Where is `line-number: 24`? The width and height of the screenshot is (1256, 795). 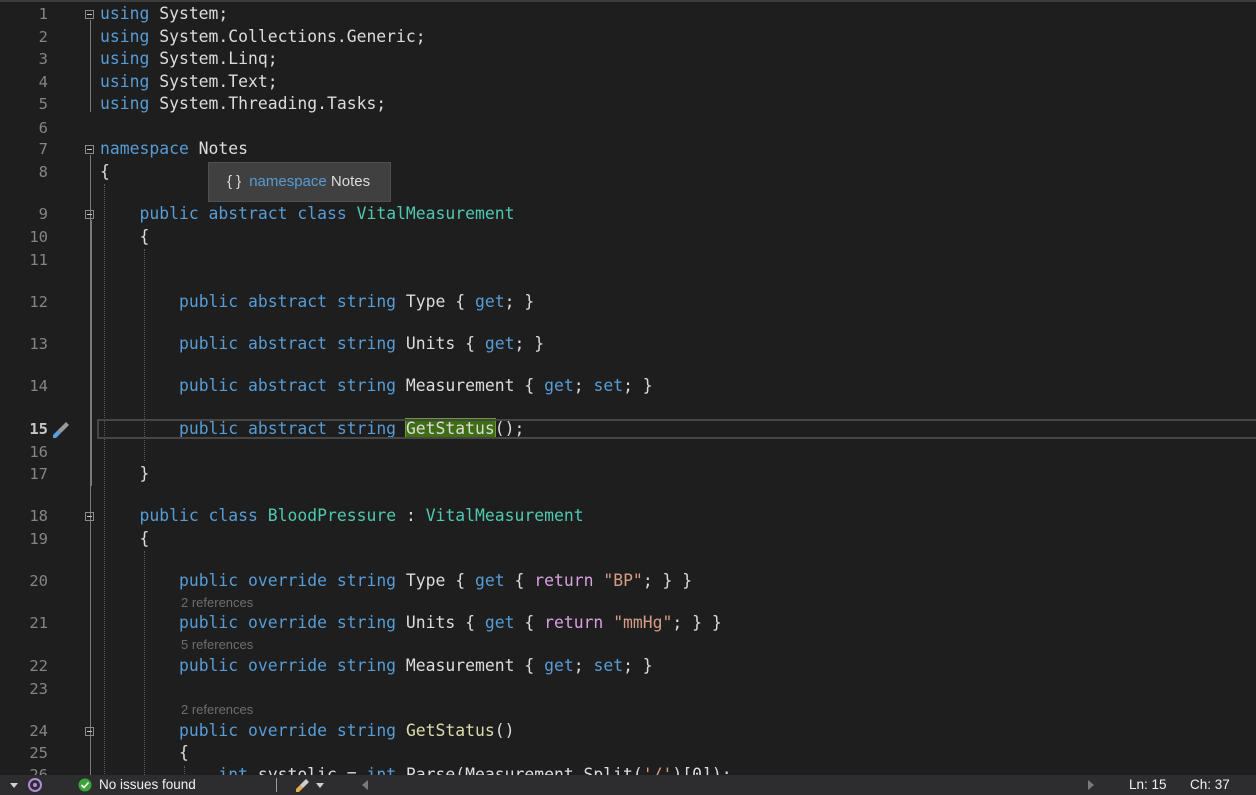 line-number: 24 is located at coordinates (38, 731).